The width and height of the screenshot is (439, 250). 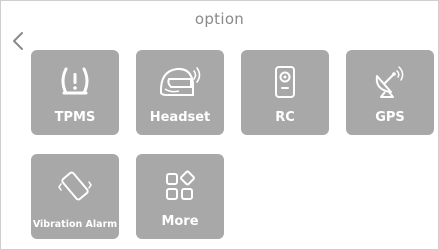 What do you see at coordinates (180, 185) in the screenshot?
I see `more-apps-icon` at bounding box center [180, 185].